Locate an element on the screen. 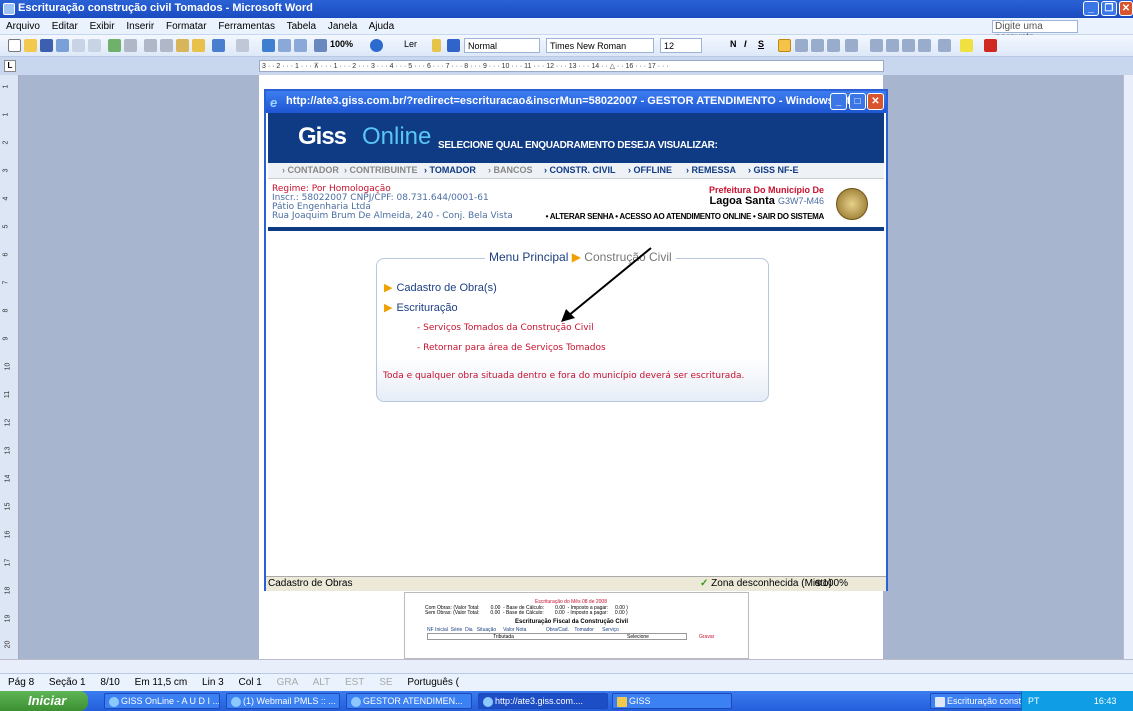 The height and width of the screenshot is (711, 1133). tray-language: PT is located at coordinates (1033, 701).